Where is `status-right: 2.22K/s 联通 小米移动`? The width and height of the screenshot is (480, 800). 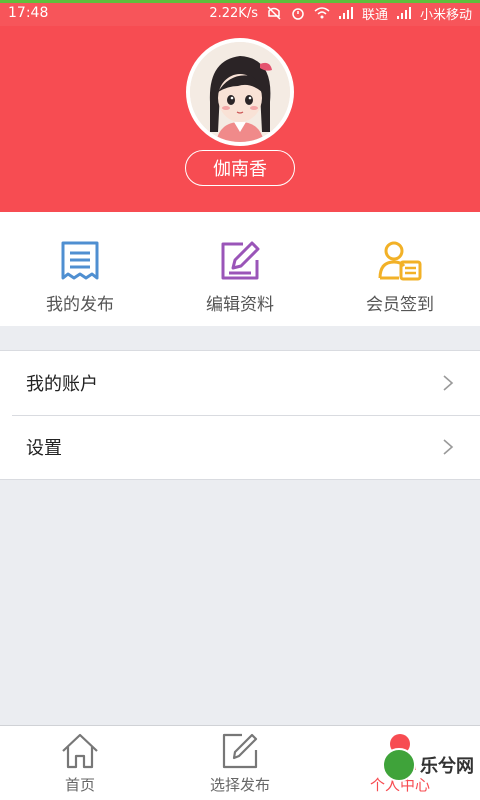
status-right: 2.22K/s 联通 小米移动 is located at coordinates (340, 13).